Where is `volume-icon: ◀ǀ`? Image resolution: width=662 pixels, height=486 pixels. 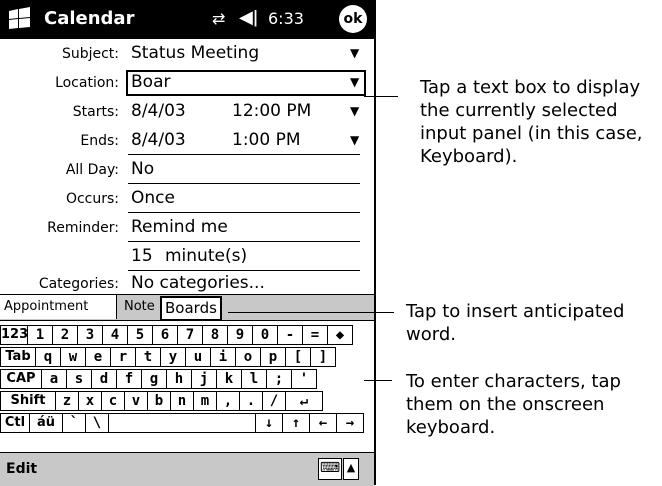
volume-icon: ◀ǀ is located at coordinates (248, 17).